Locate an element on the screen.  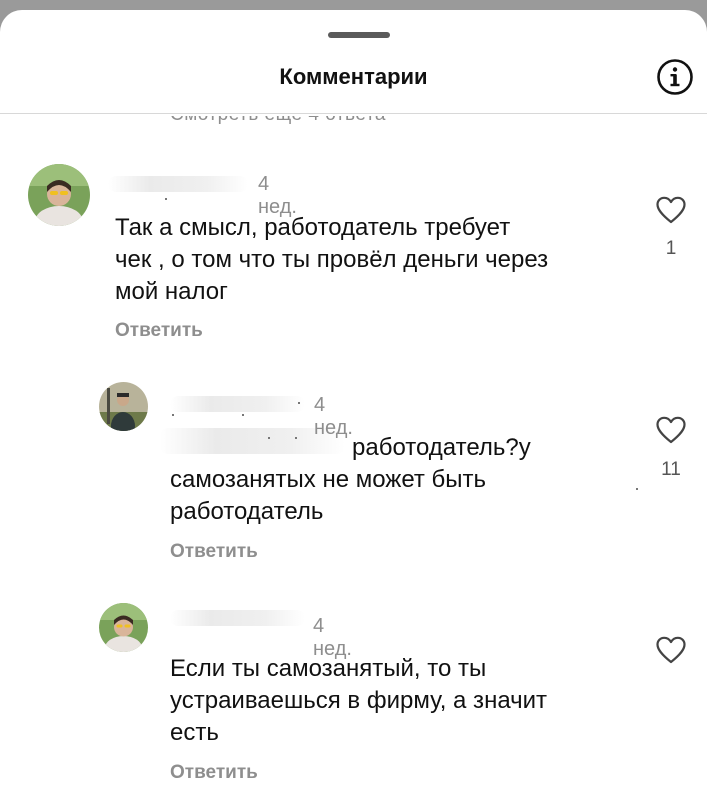
comment-text-line: чек , о том что ты провёл деньги через is located at coordinates (332, 259).